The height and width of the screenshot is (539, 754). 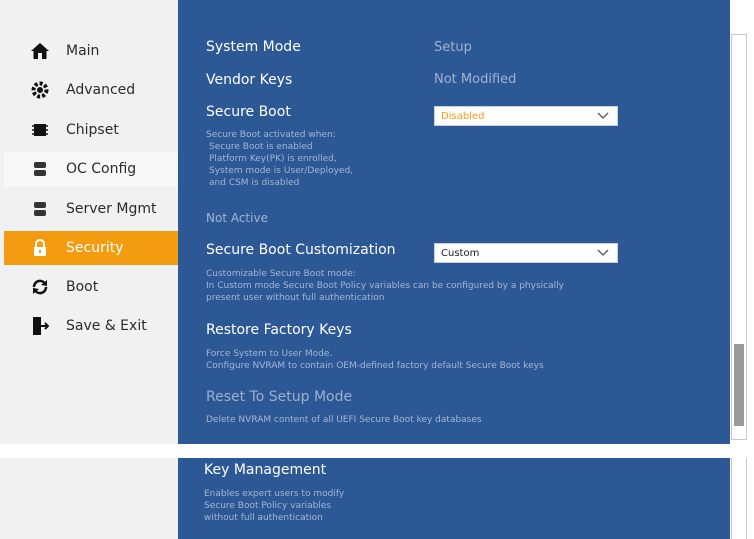 I want to click on vendor-keys-label: Vendor Keys, so click(x=249, y=80).